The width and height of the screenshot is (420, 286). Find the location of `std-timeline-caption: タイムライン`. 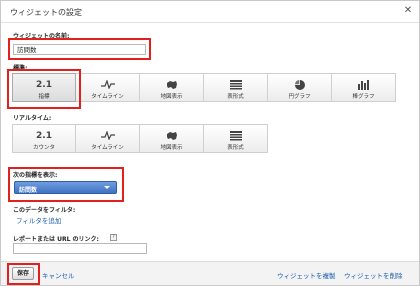

std-timeline-caption: タイムライン is located at coordinates (107, 97).